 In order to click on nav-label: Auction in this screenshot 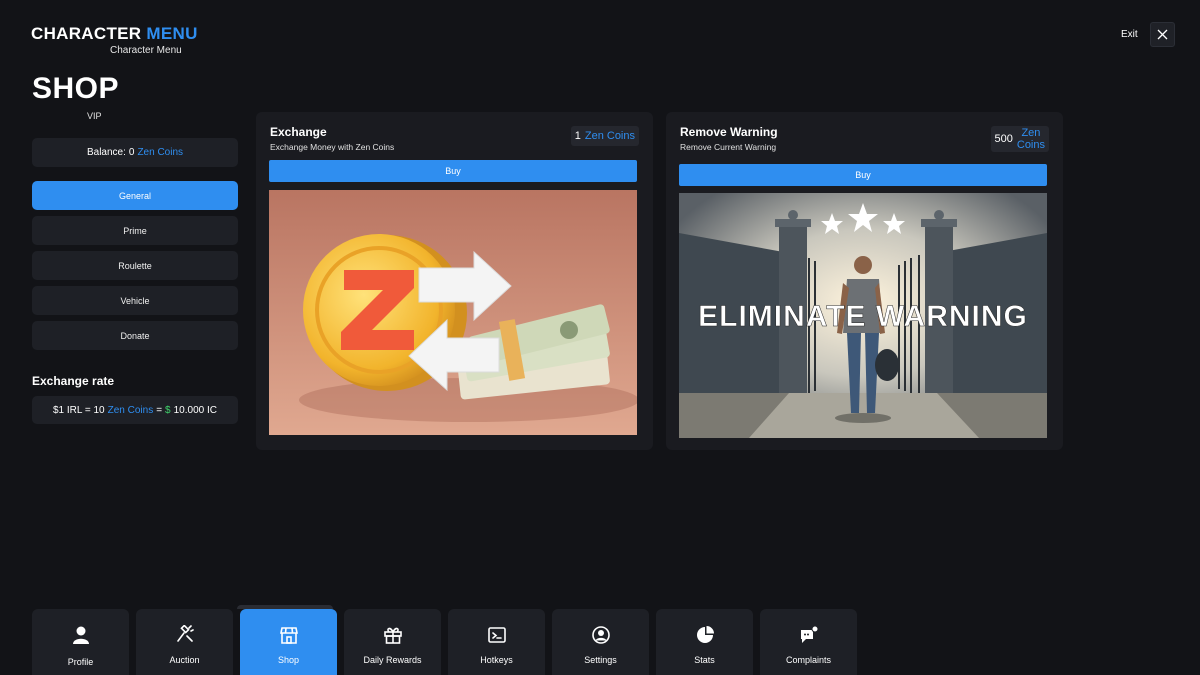, I will do `click(184, 660)`.